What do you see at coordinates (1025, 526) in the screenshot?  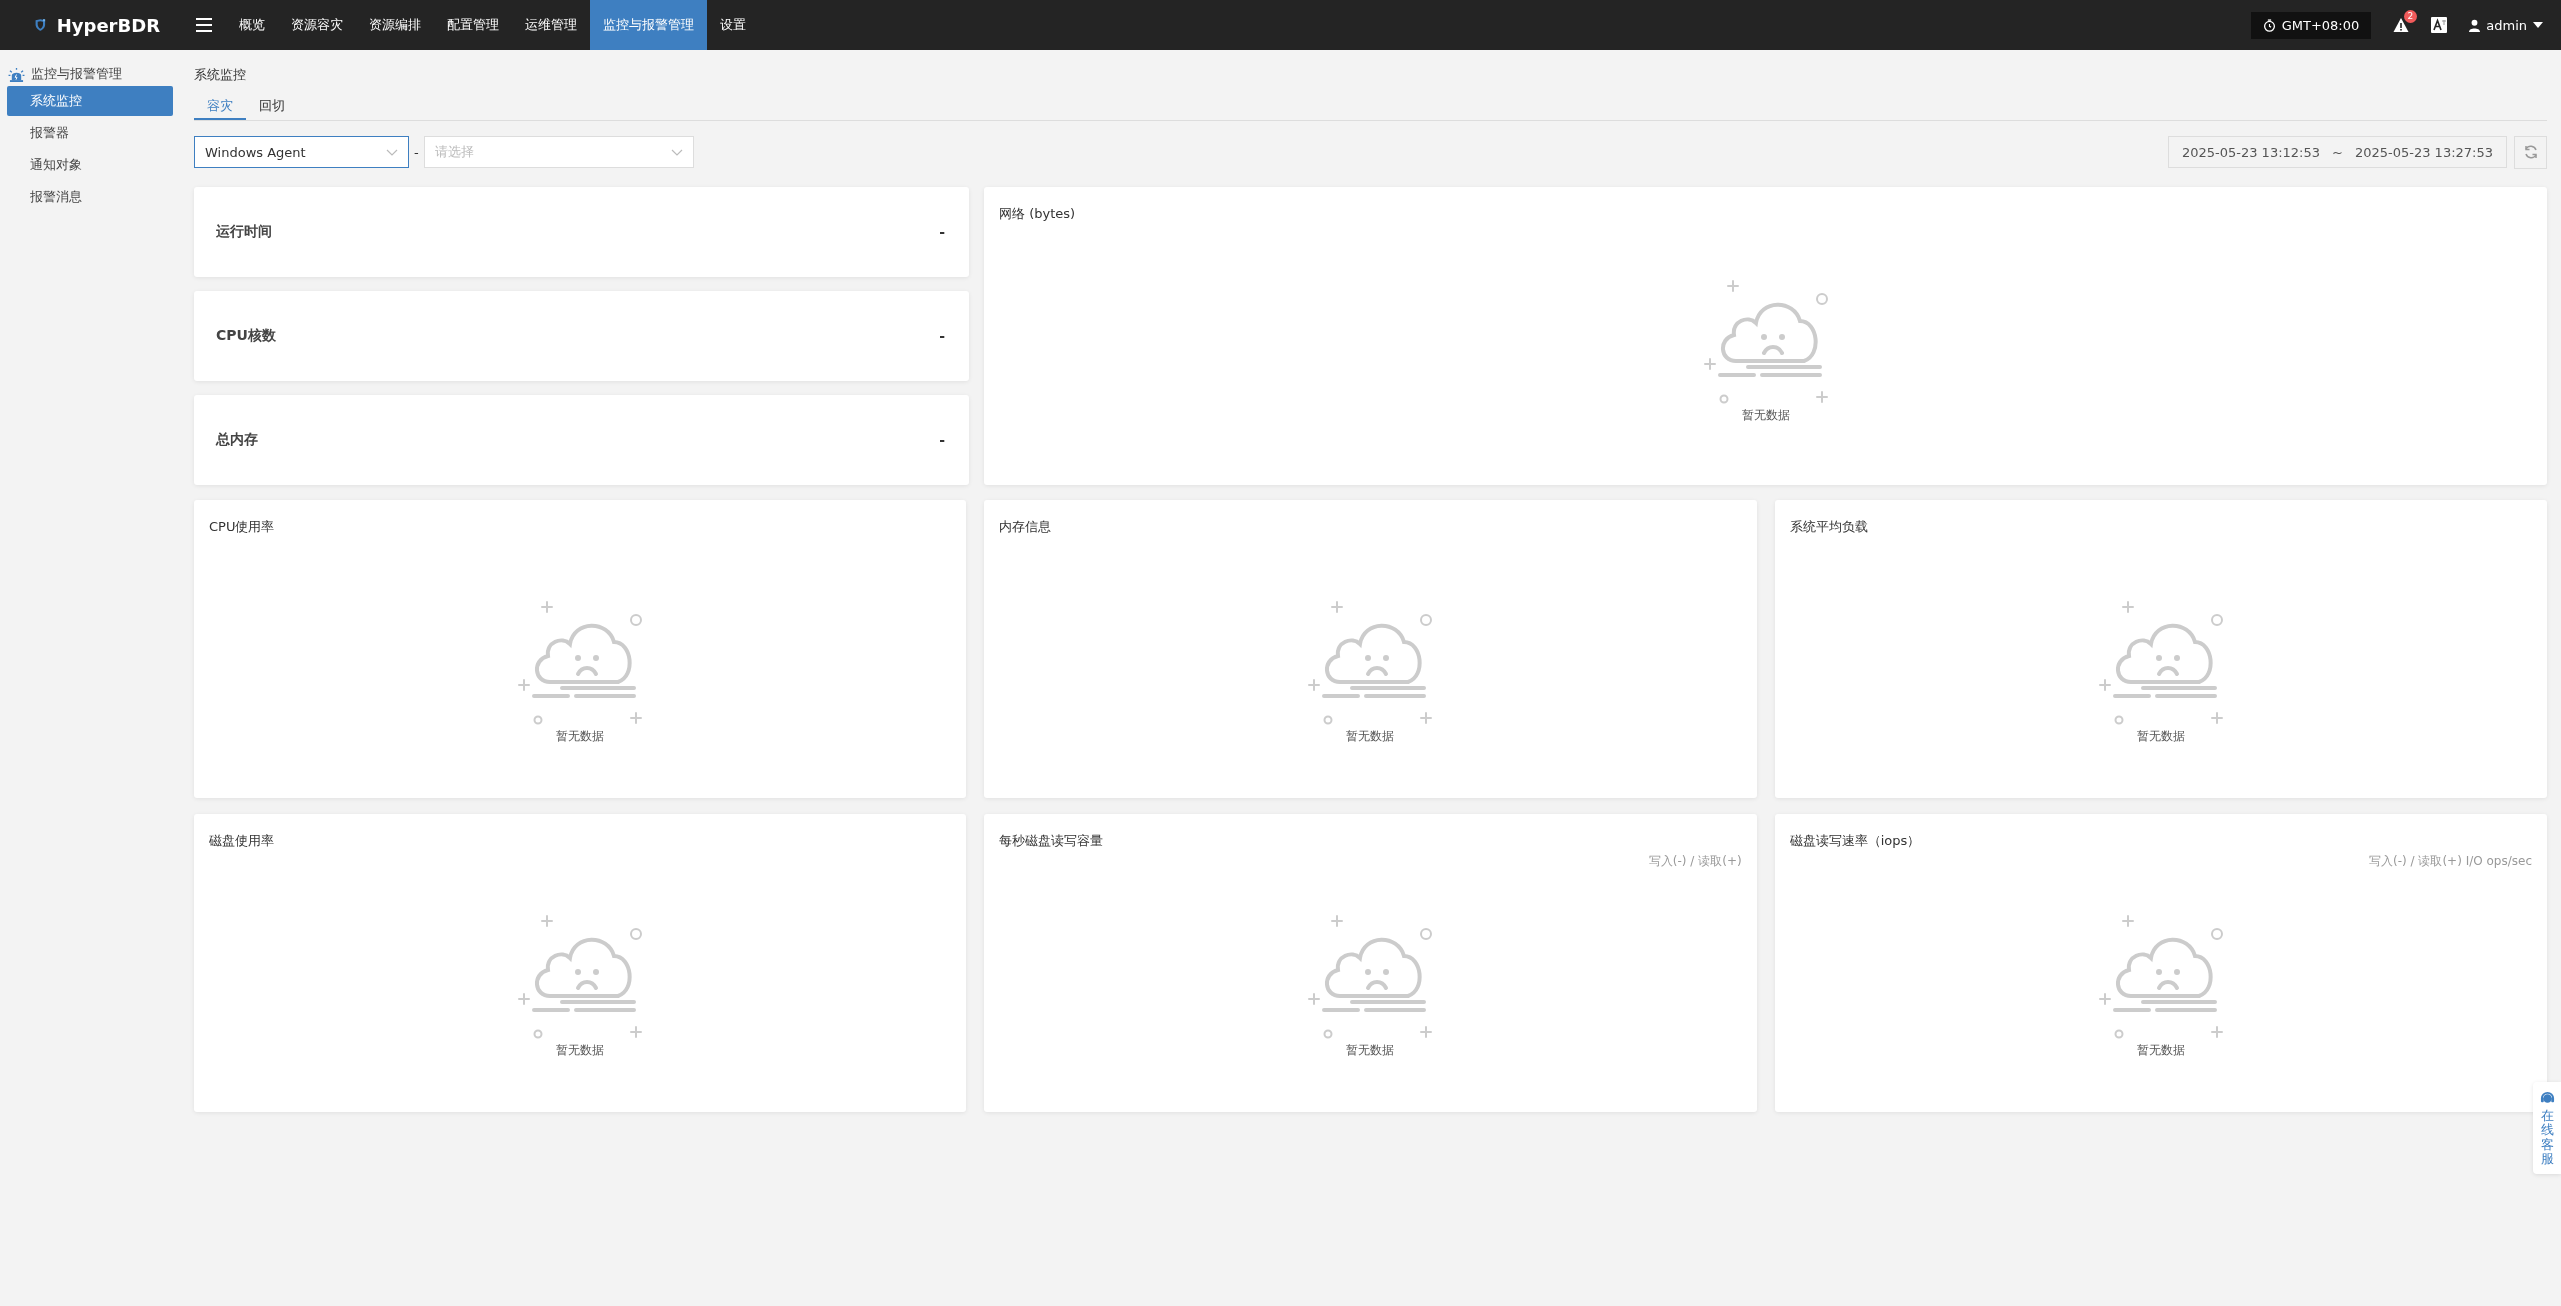 I see `chart-title: 内存信息` at bounding box center [1025, 526].